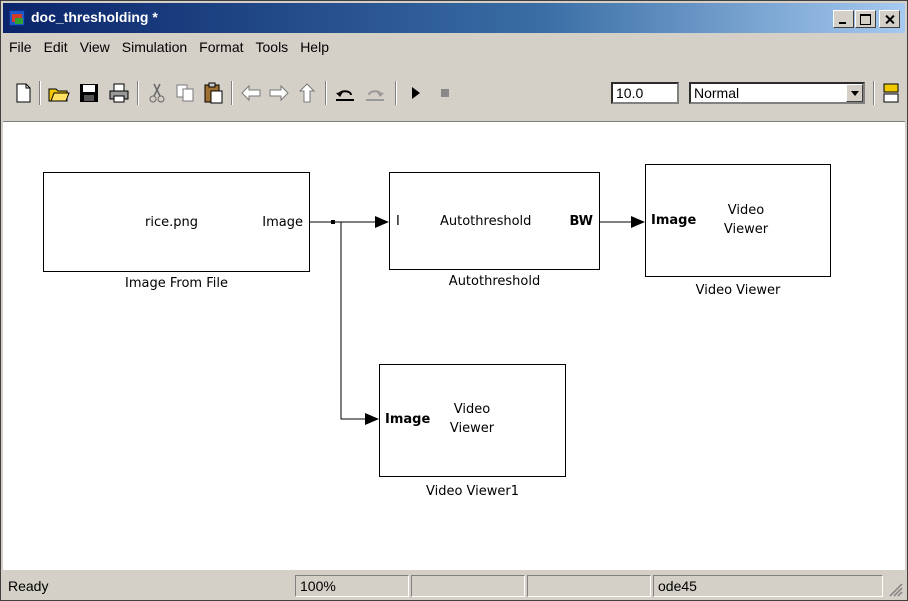 This screenshot has width=908, height=601. Describe the element at coordinates (282, 222) in the screenshot. I see `output-port-label: Image` at that location.